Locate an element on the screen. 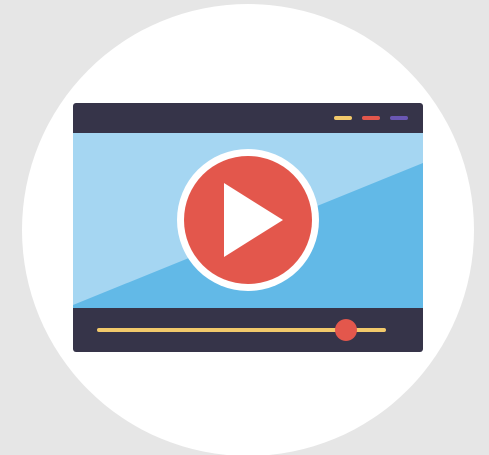  red-dot-icon is located at coordinates (371, 118).